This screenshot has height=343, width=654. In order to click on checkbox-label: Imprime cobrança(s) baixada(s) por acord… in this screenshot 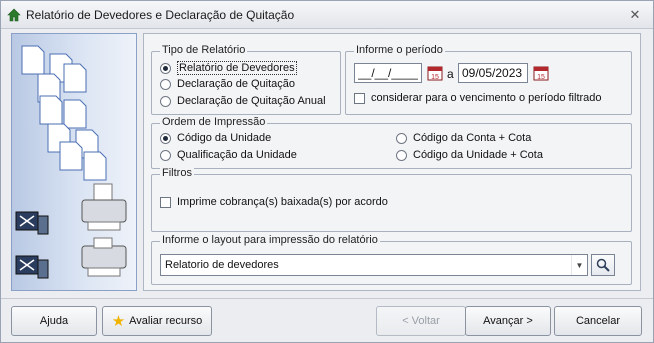, I will do `click(282, 202)`.